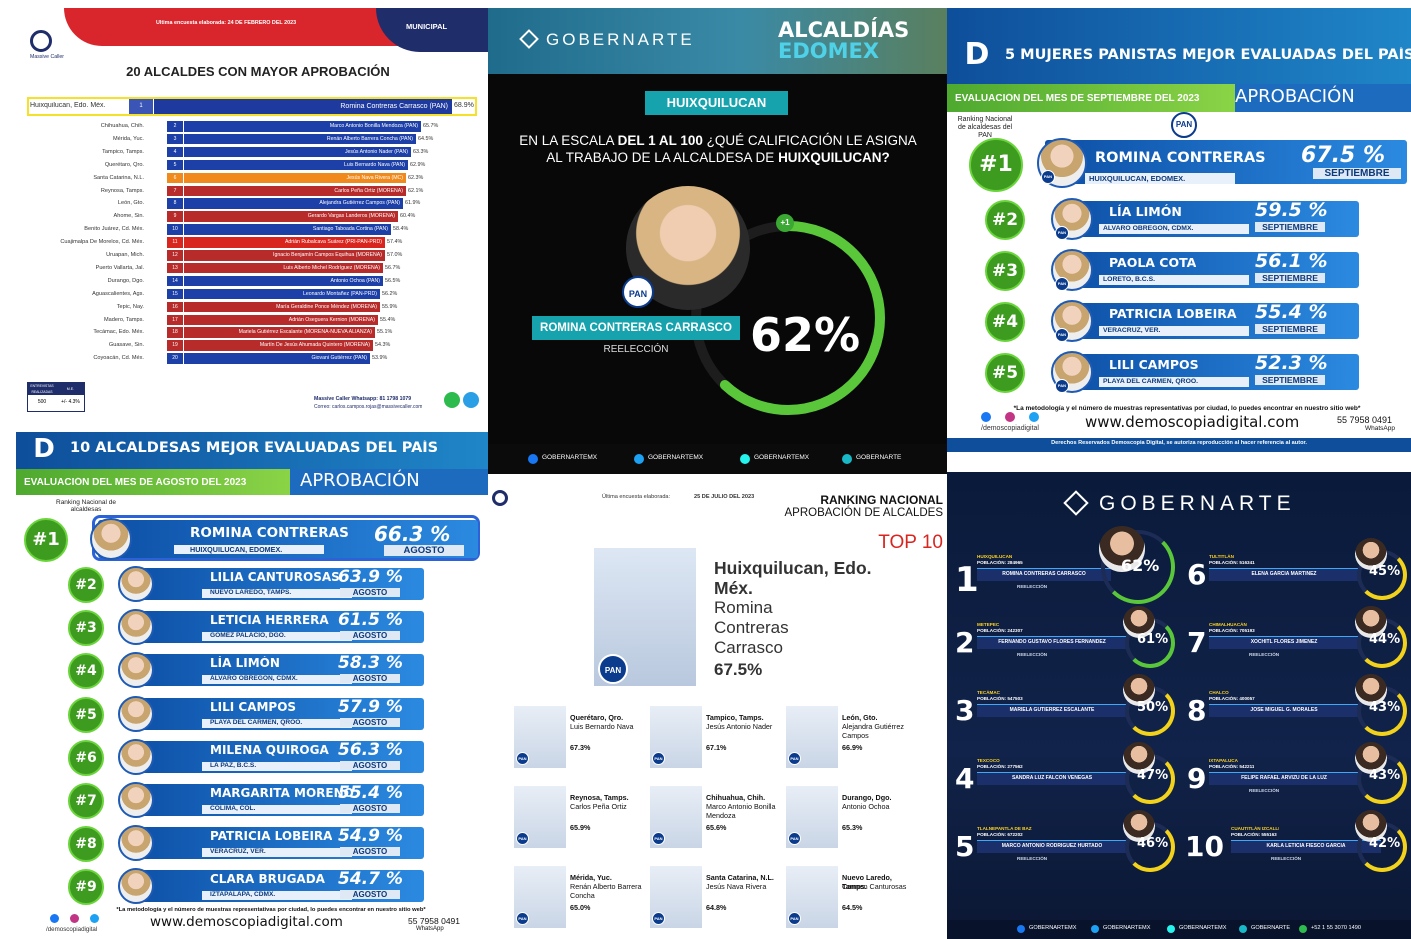 The width and height of the screenshot is (1411, 939). I want to click on rank-number: 14, so click(175, 281).